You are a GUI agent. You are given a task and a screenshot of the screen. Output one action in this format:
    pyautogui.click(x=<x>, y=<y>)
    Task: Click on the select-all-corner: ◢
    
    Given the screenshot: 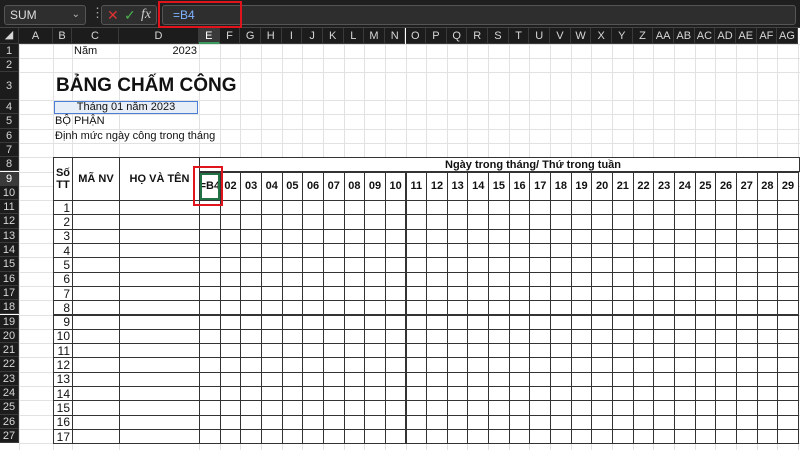 What is the action you would take?
    pyautogui.click(x=9, y=36)
    